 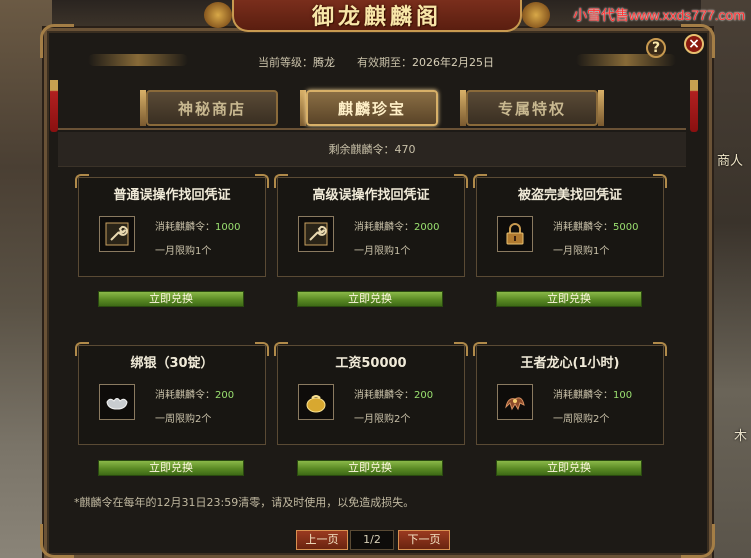 I want to click on expiry-date: 有效期至：2026年2月25日, so click(x=425, y=62).